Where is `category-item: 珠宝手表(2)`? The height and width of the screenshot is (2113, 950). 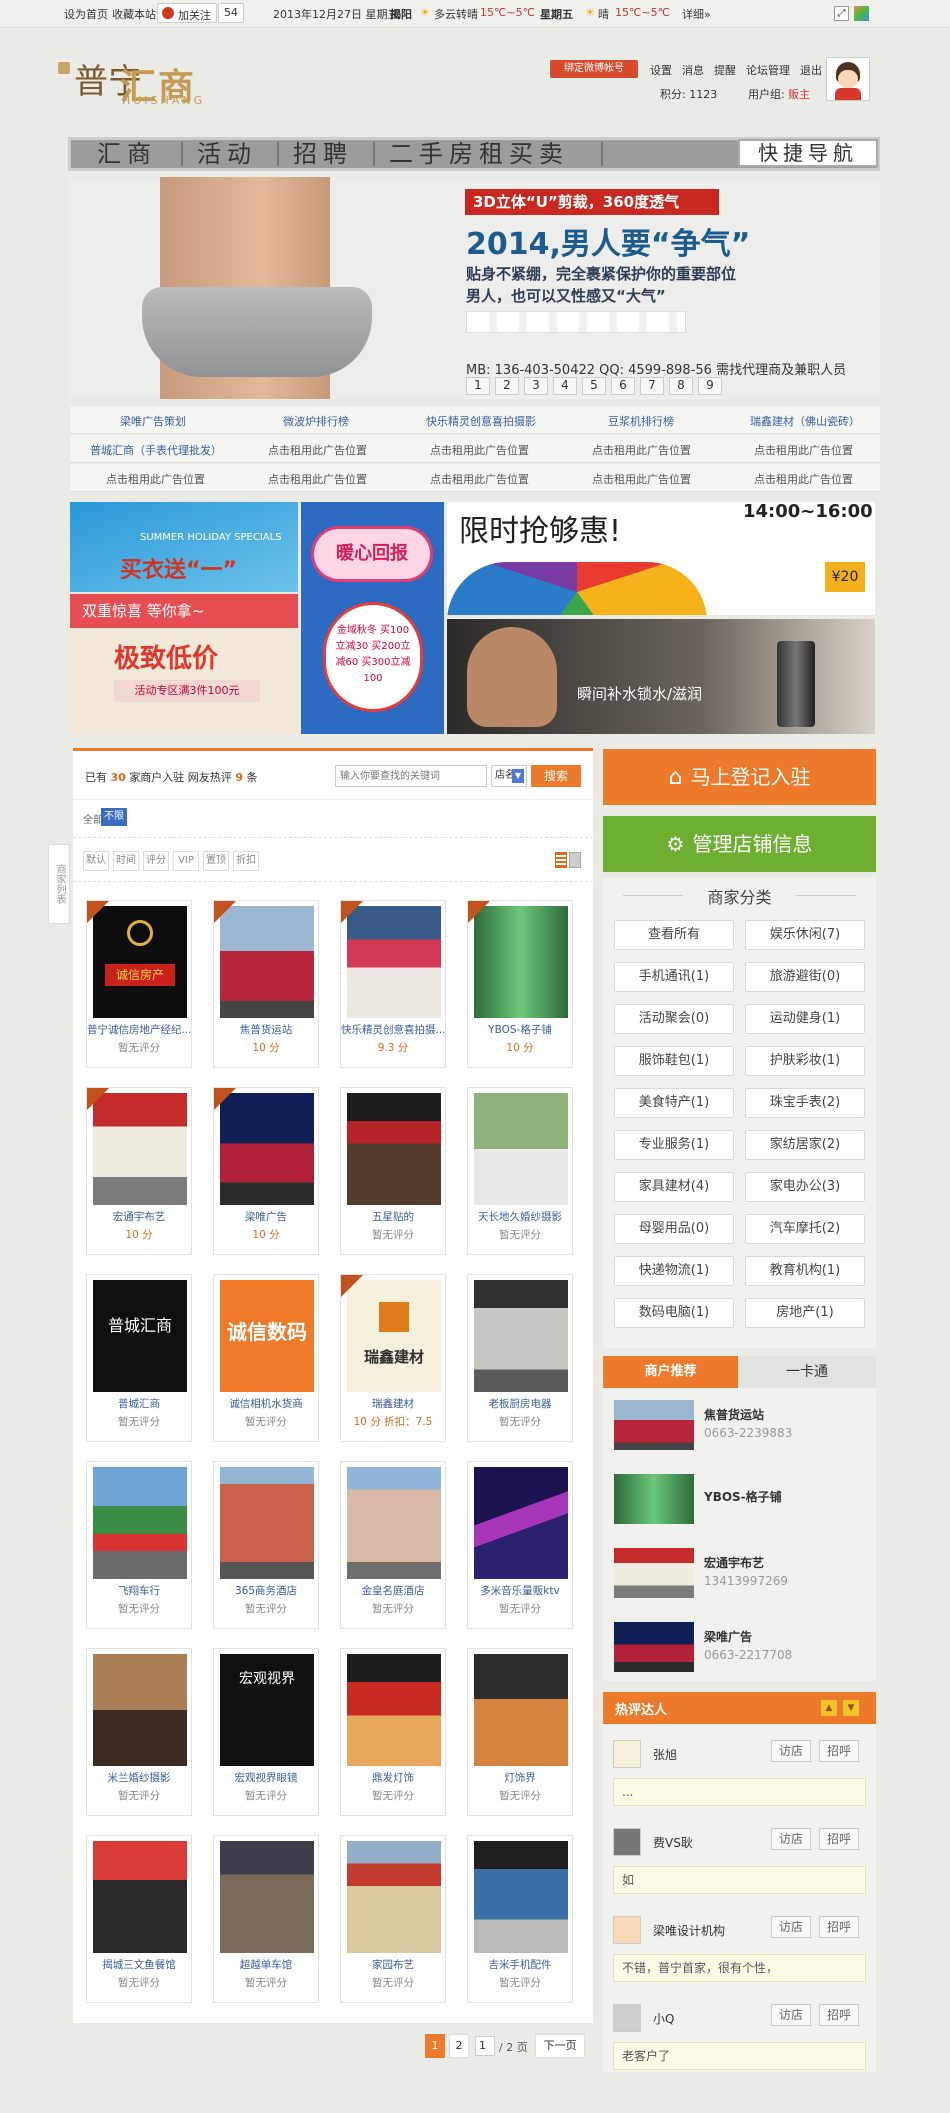
category-item: 珠宝手表(2) is located at coordinates (805, 1103).